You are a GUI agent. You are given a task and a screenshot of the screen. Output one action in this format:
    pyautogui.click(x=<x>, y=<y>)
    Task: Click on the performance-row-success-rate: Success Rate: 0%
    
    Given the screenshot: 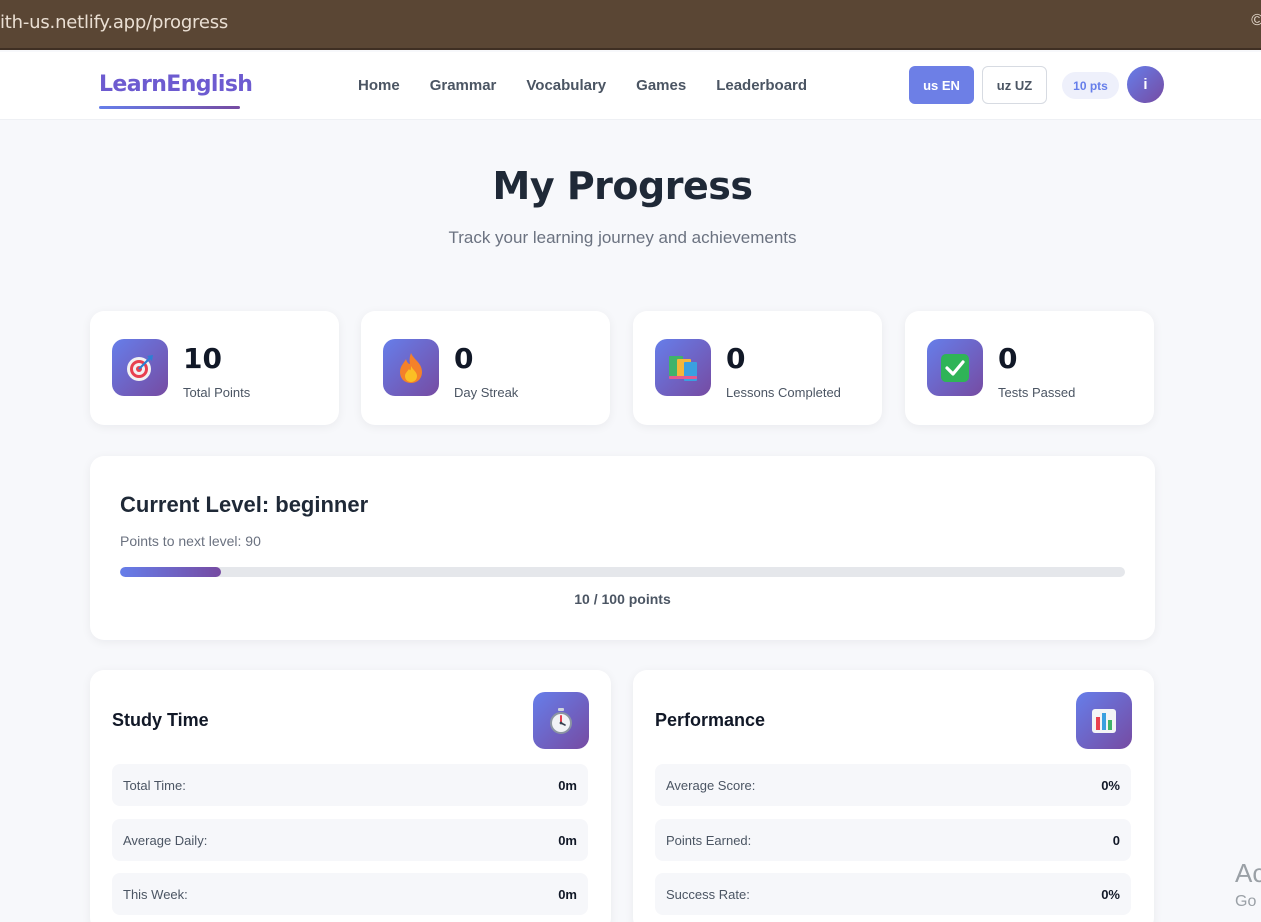 What is the action you would take?
    pyautogui.click(x=893, y=894)
    